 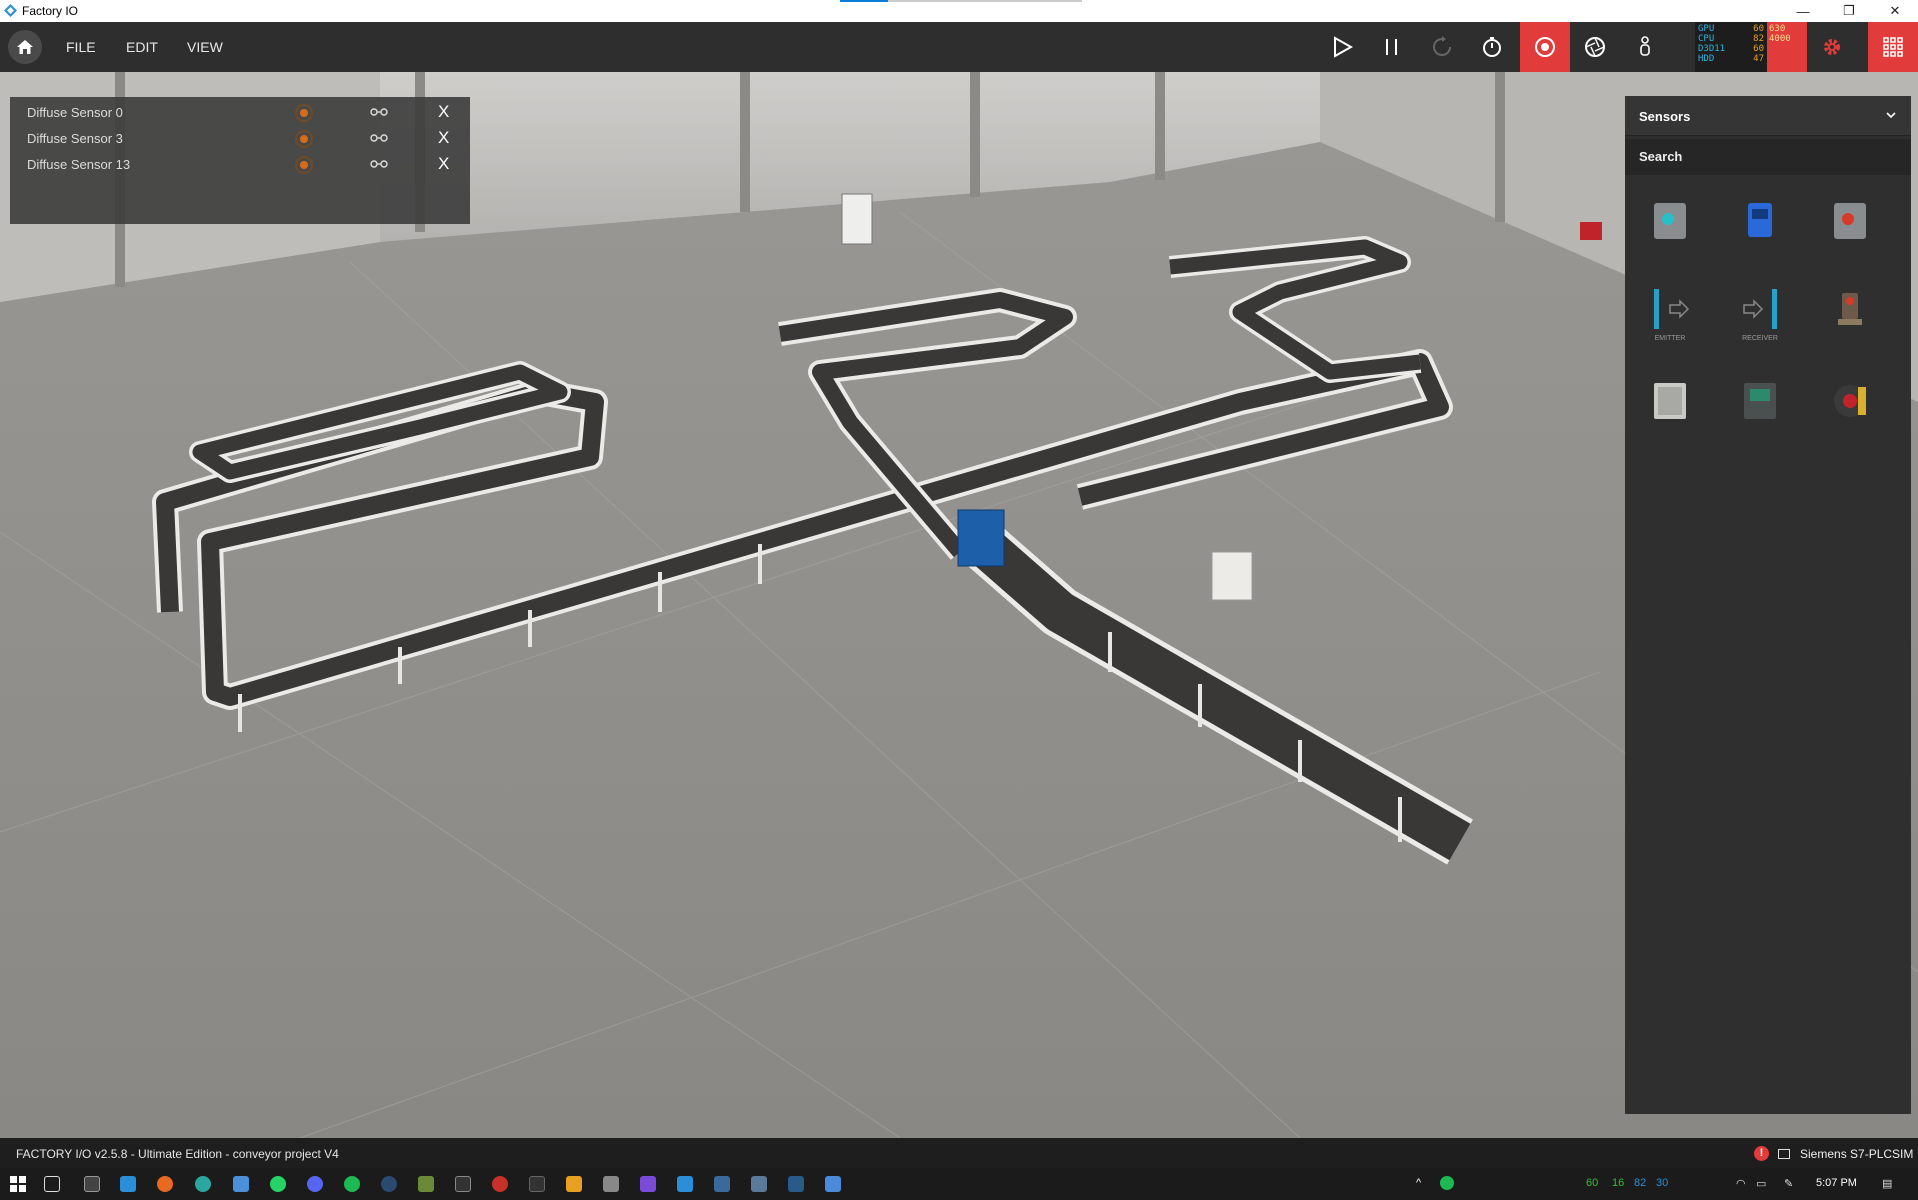 What do you see at coordinates (959, 11) in the screenshot?
I see `window-titlebar: Factory IO — ❐ ✕` at bounding box center [959, 11].